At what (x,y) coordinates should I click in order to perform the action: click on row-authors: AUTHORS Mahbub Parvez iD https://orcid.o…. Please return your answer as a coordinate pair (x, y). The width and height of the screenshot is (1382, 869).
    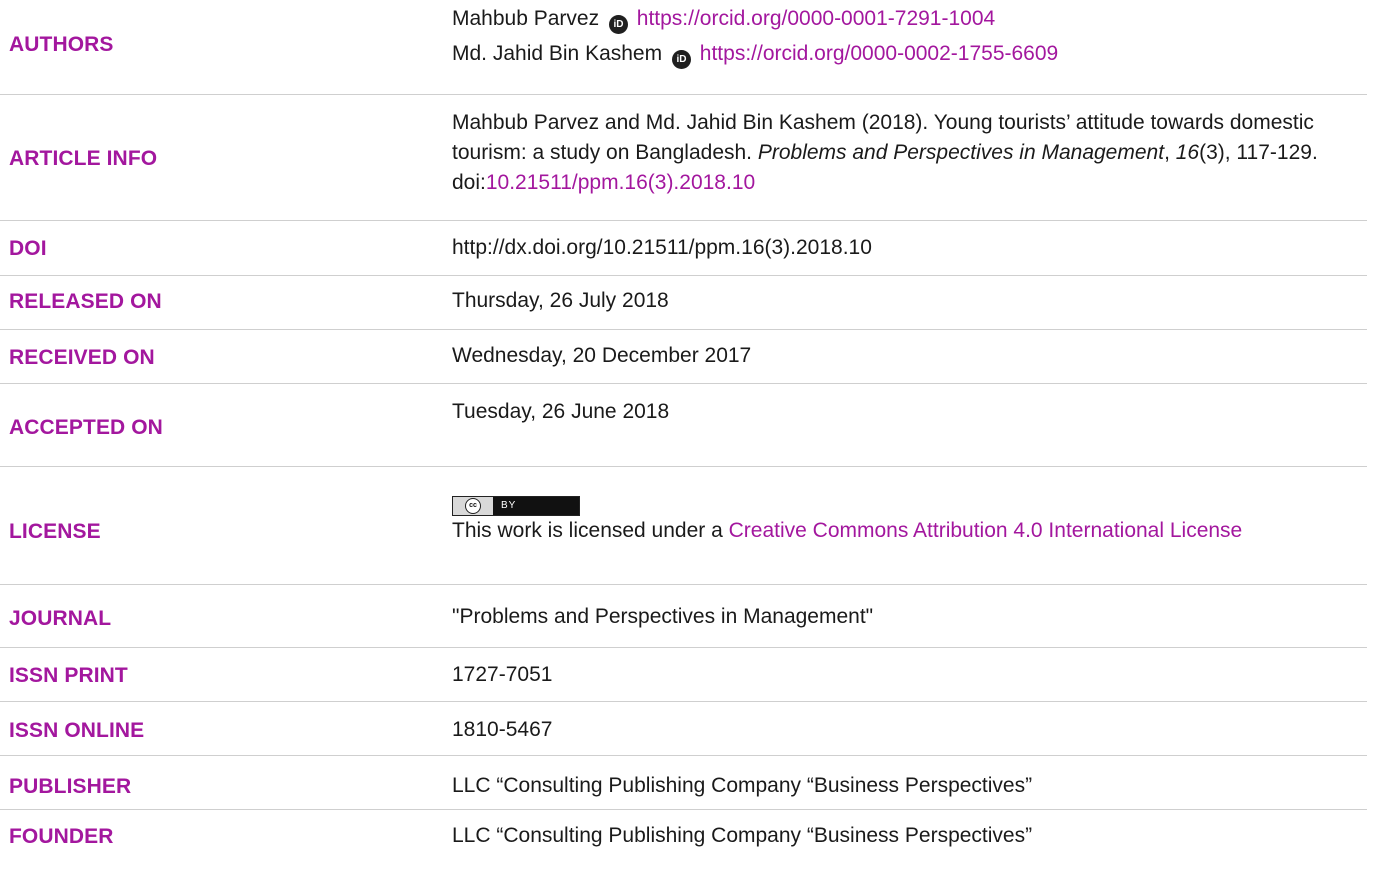
    Looking at the image, I should click on (683, 47).